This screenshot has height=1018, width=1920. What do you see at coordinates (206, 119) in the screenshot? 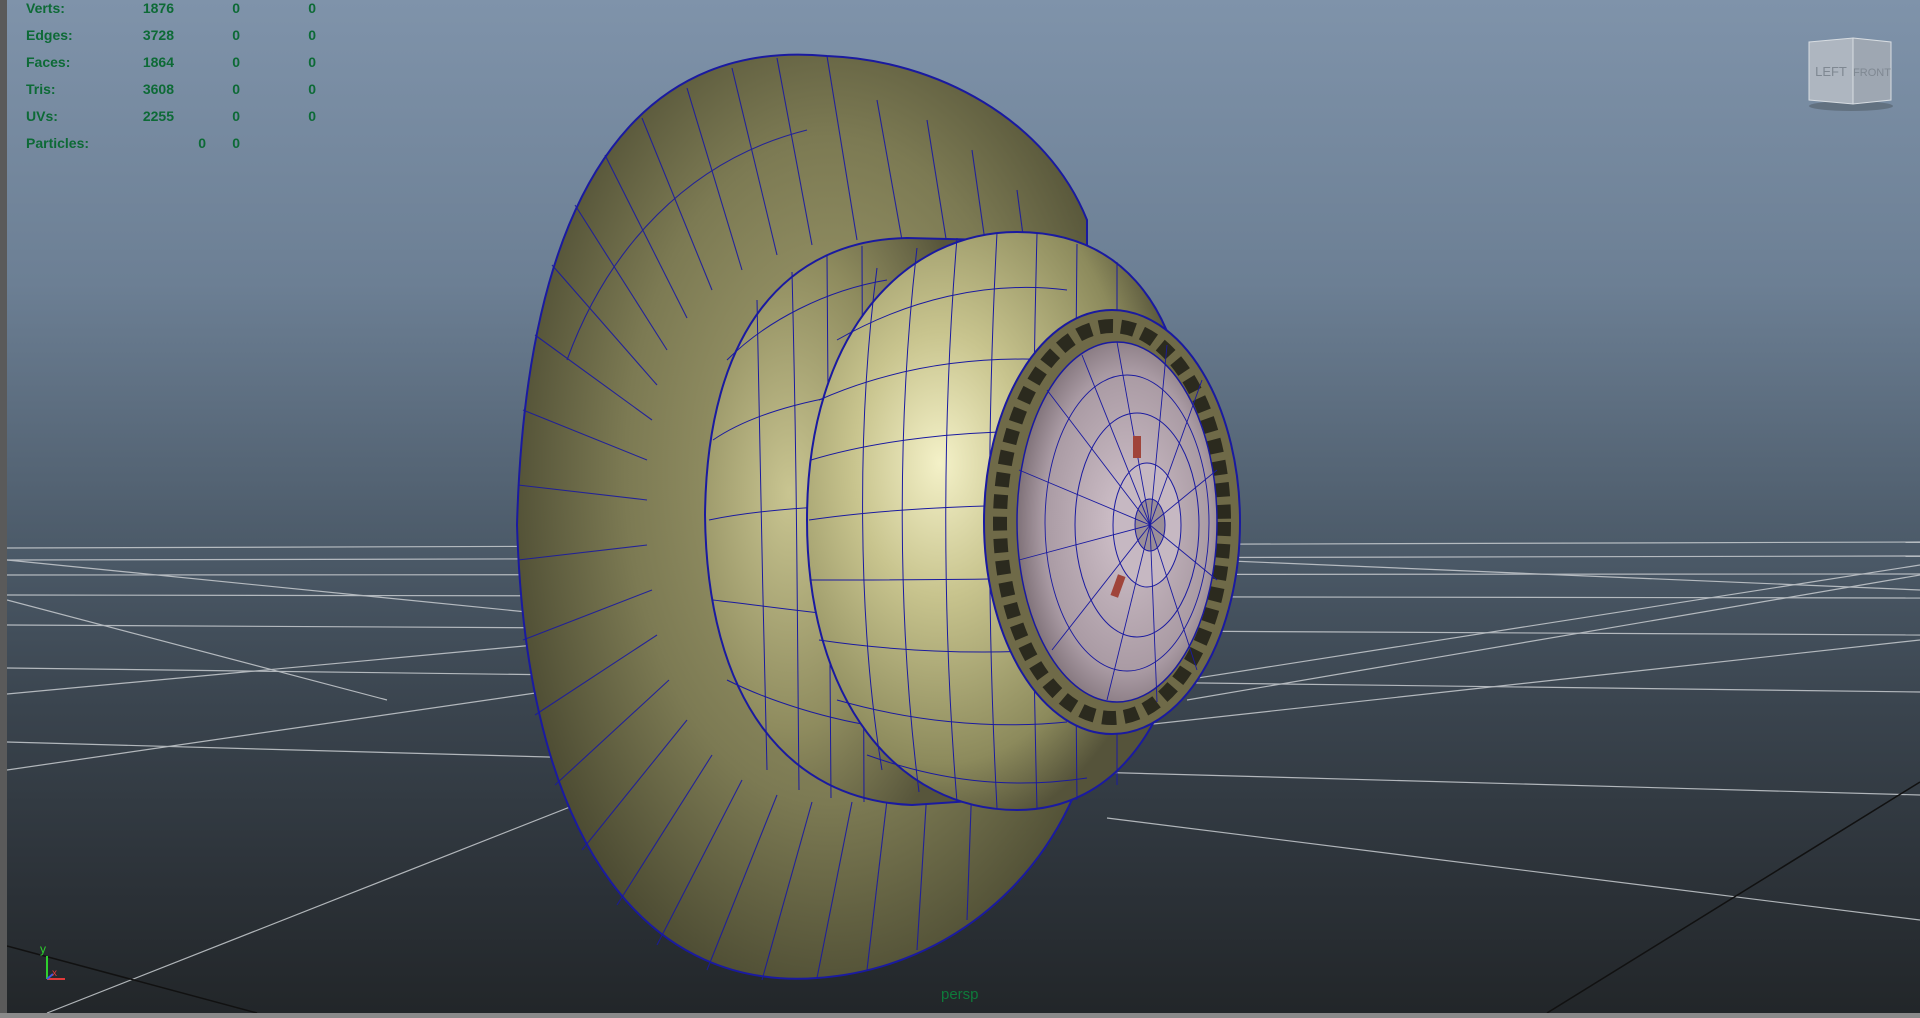
I see `hud-row-uvs: UVs: 2255 0 0` at bounding box center [206, 119].